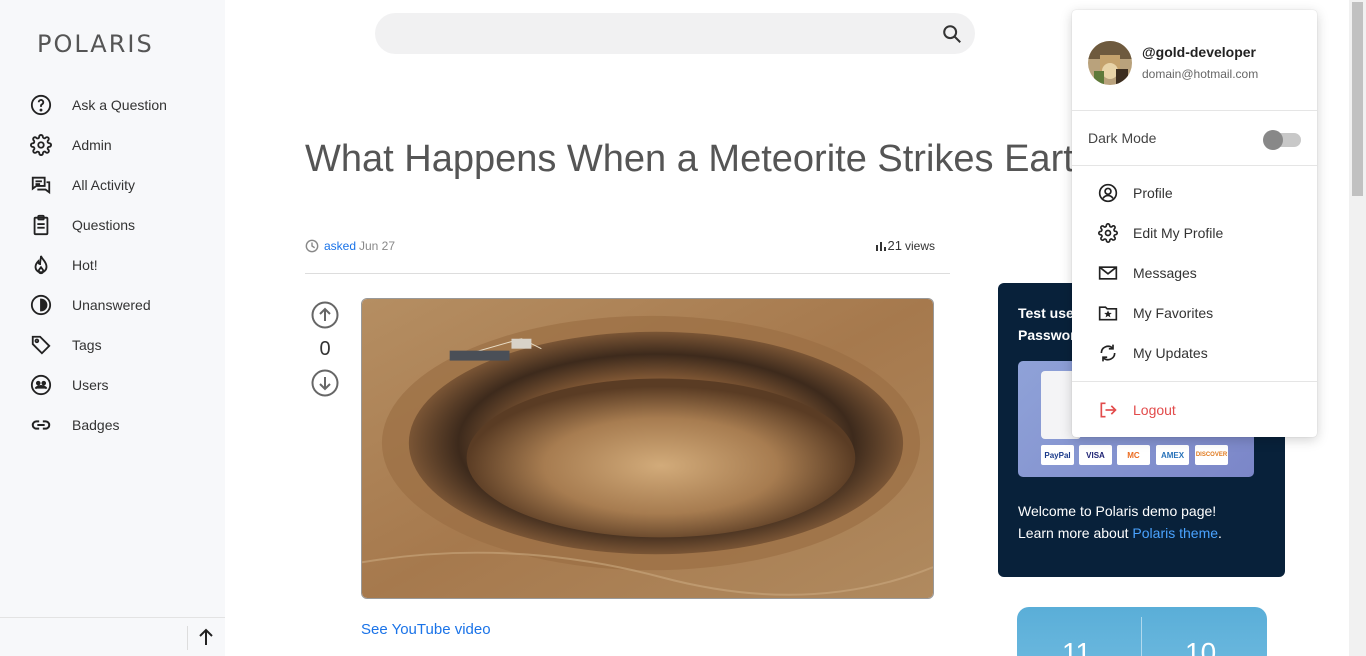 The image size is (1366, 656). I want to click on paypal-badge: PayPal, so click(1057, 455).